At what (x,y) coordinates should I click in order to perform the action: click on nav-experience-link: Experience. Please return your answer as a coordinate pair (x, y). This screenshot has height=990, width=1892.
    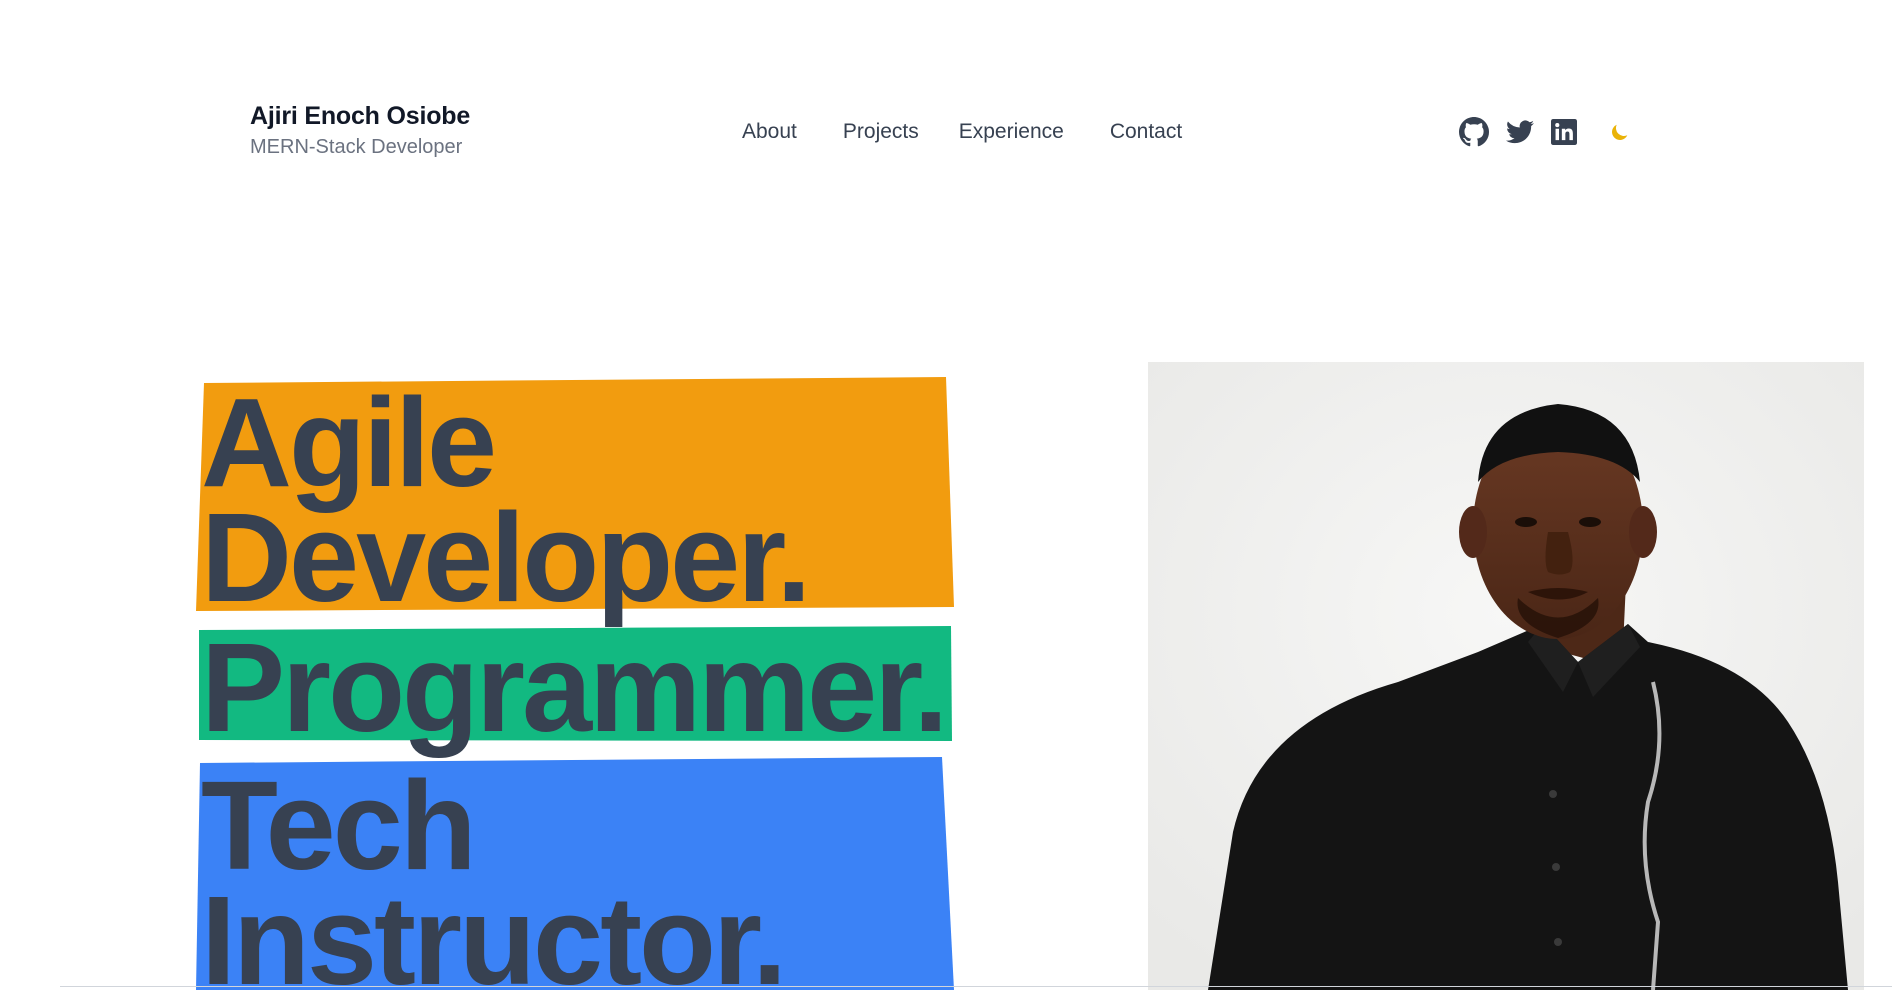
    Looking at the image, I should click on (1011, 132).